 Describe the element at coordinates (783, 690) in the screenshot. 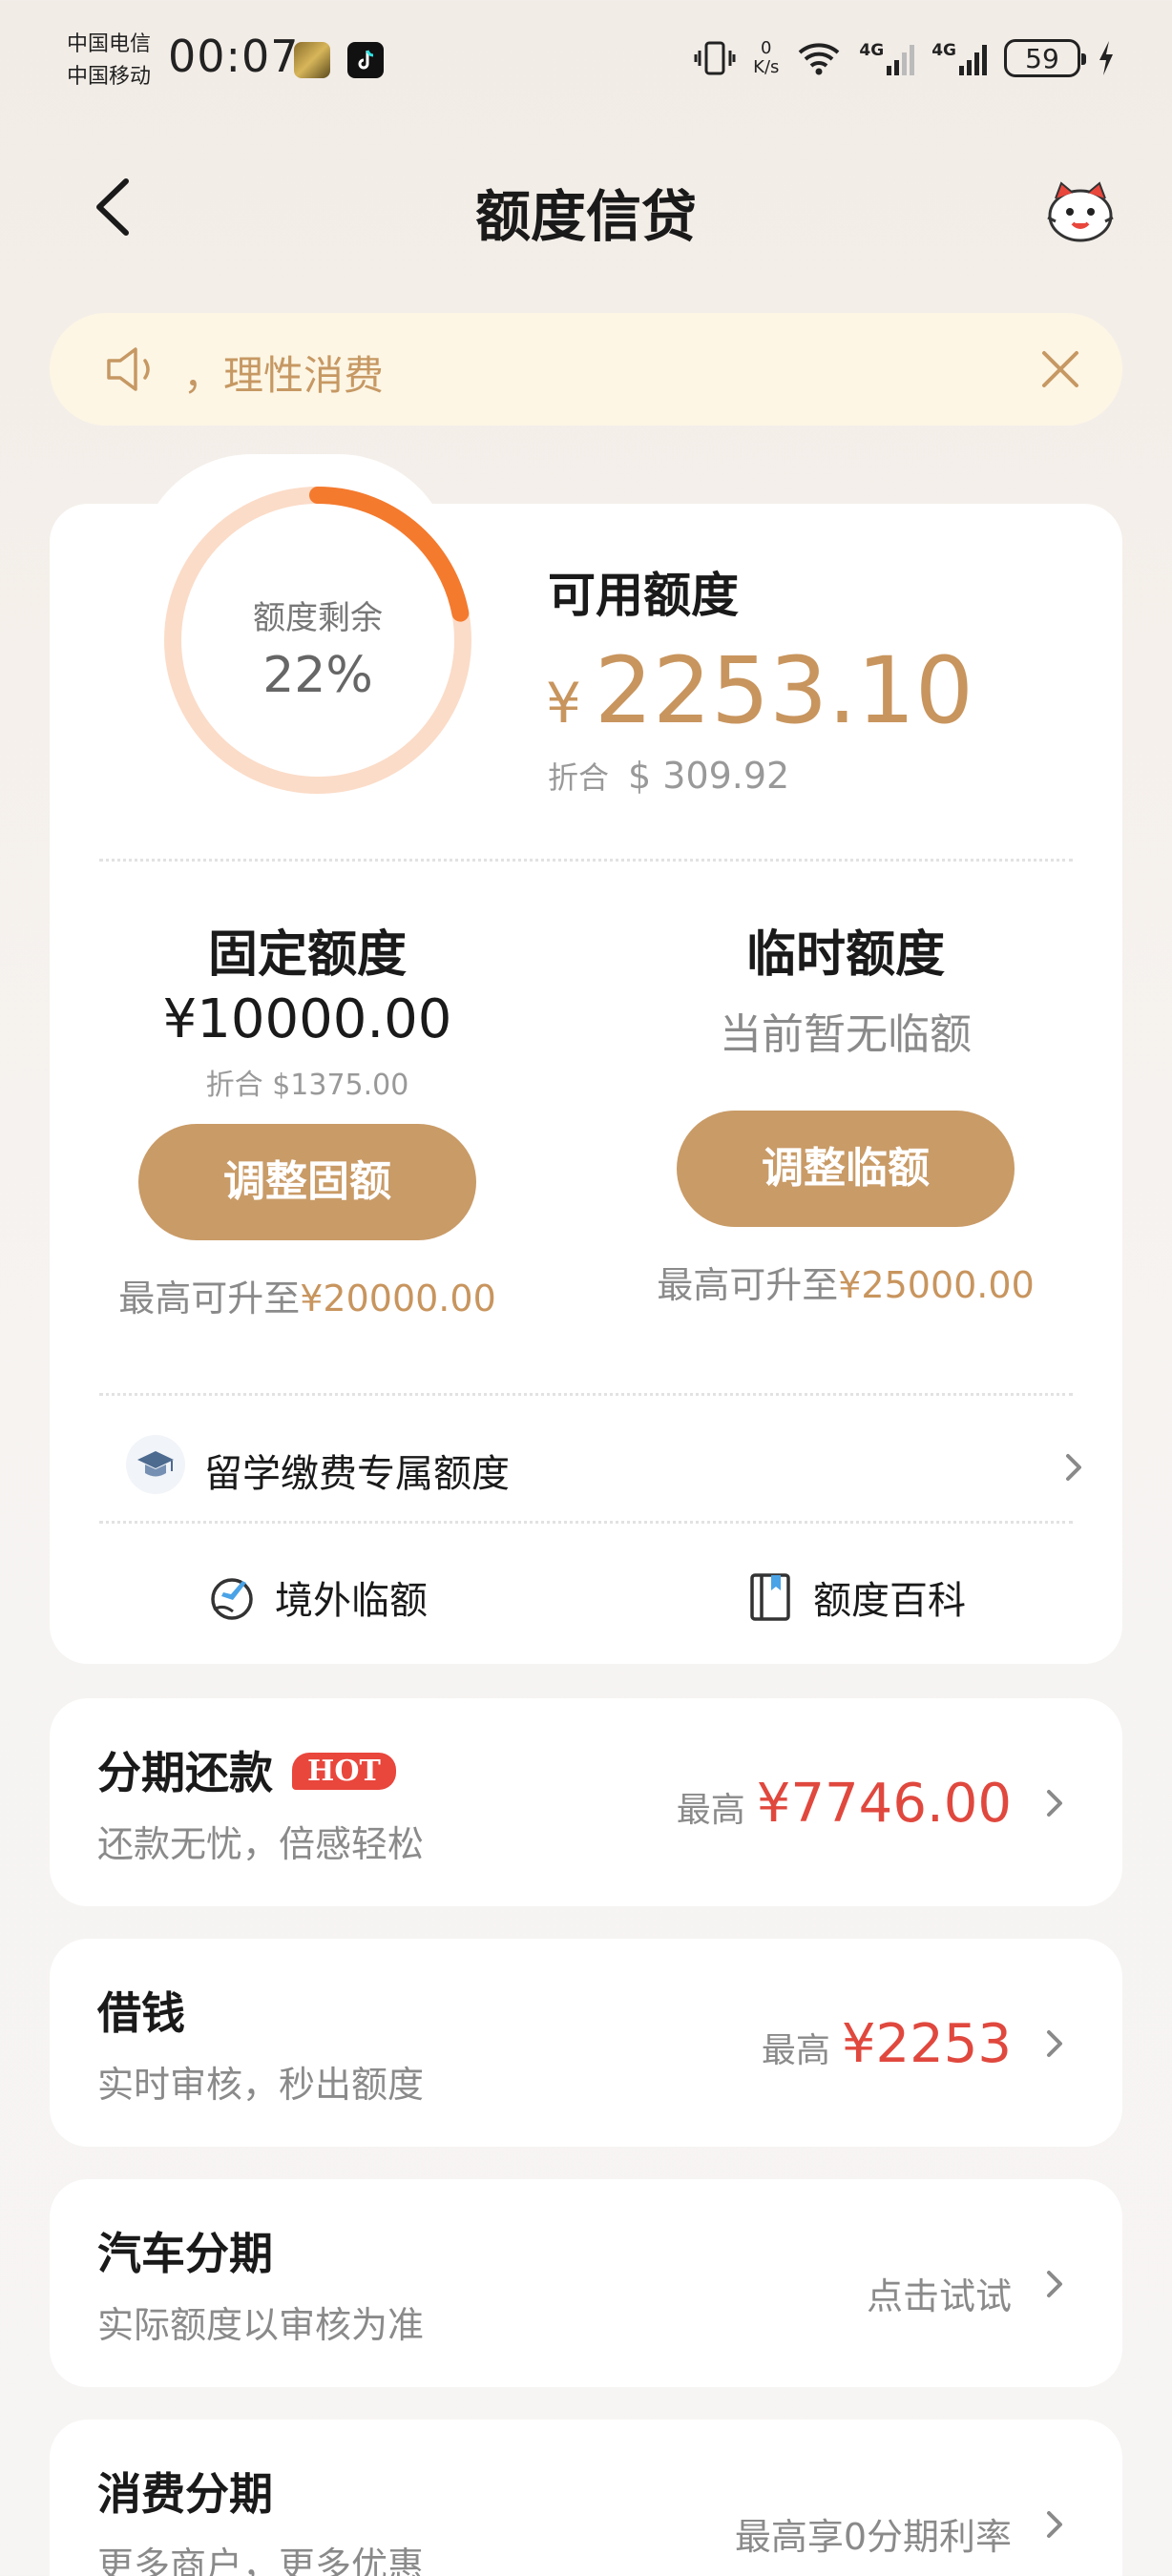

I see `available-amount-value: 2253.10` at that location.